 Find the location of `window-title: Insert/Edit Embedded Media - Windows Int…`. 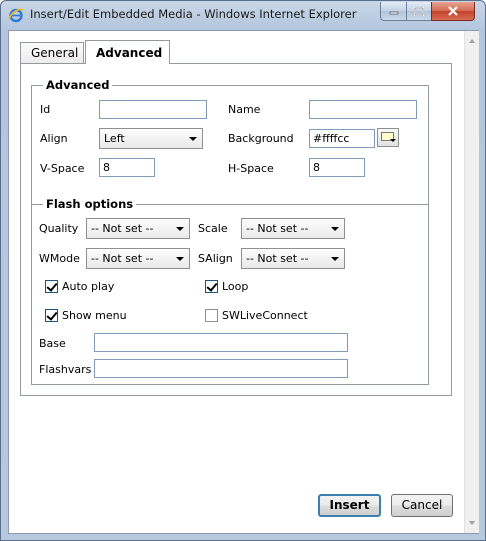

window-title: Insert/Edit Embedded Media - Windows Int… is located at coordinates (193, 14).